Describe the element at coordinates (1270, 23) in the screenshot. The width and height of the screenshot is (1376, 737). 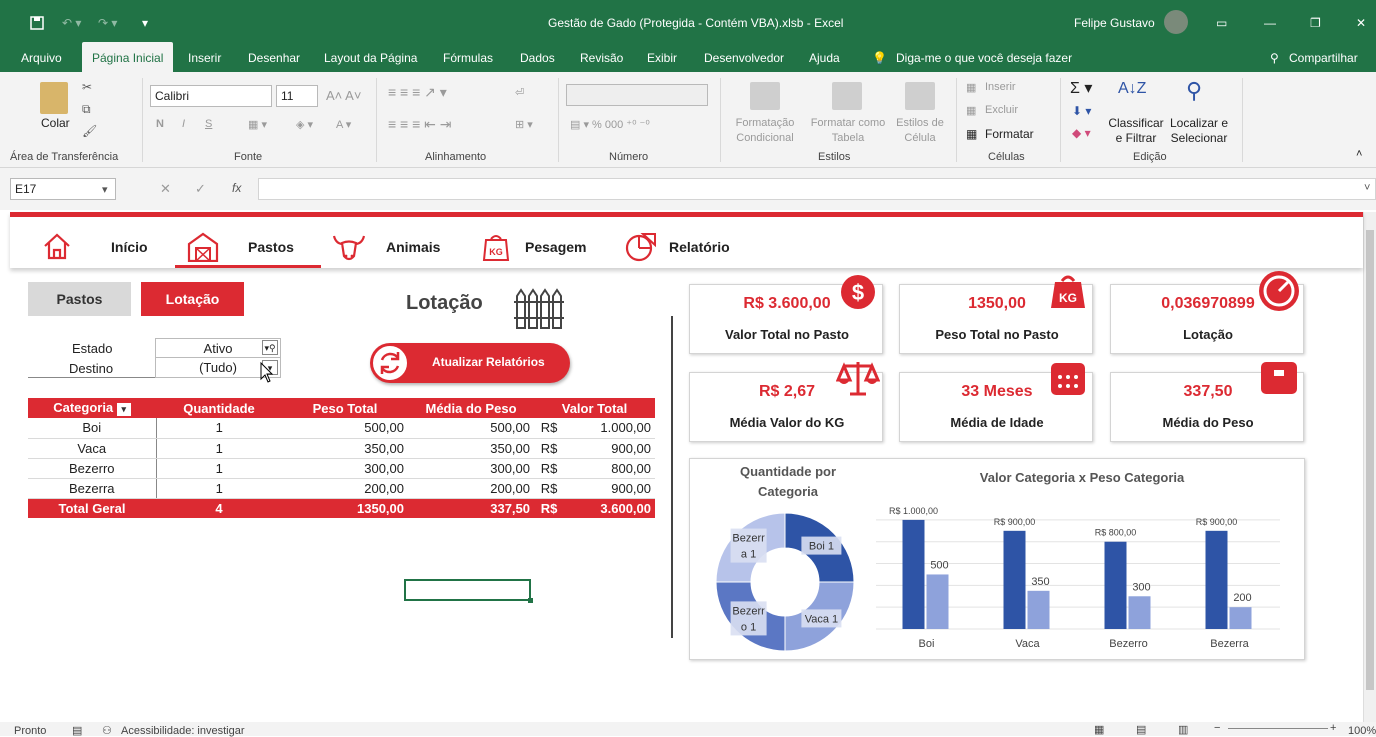
I see `minimize-icon: —` at that location.